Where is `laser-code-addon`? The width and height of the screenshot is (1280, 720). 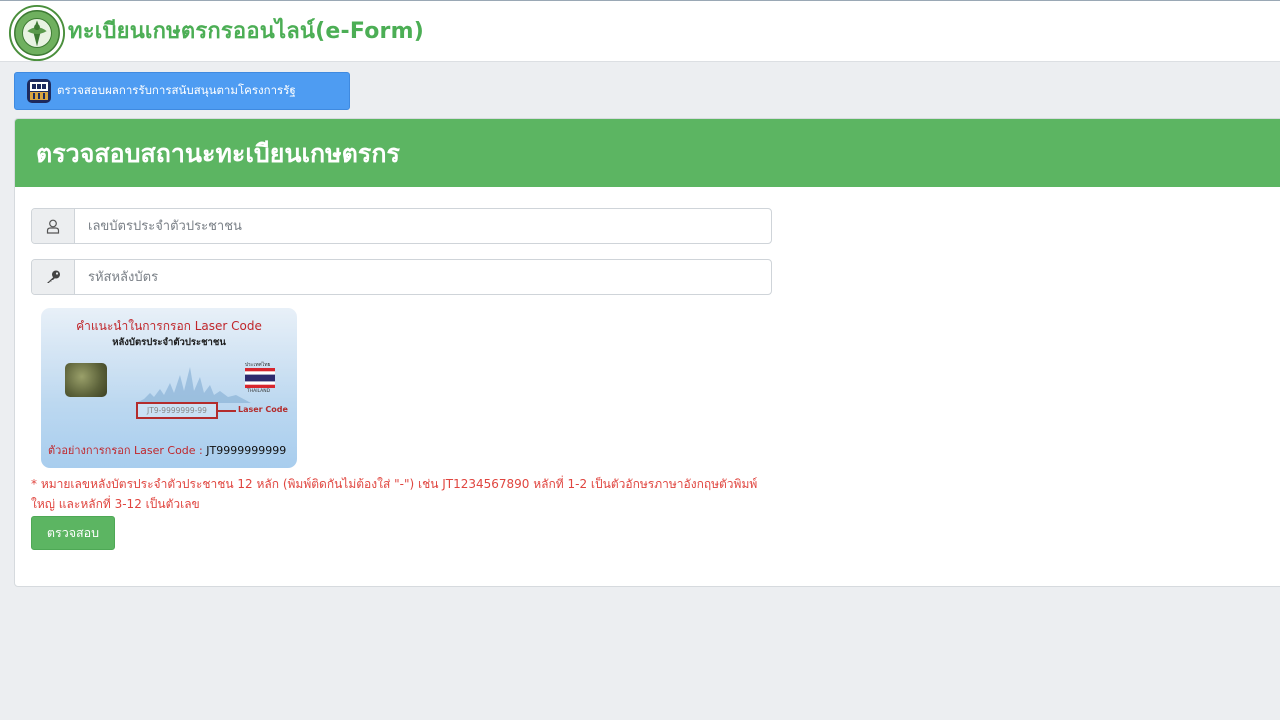 laser-code-addon is located at coordinates (53, 277).